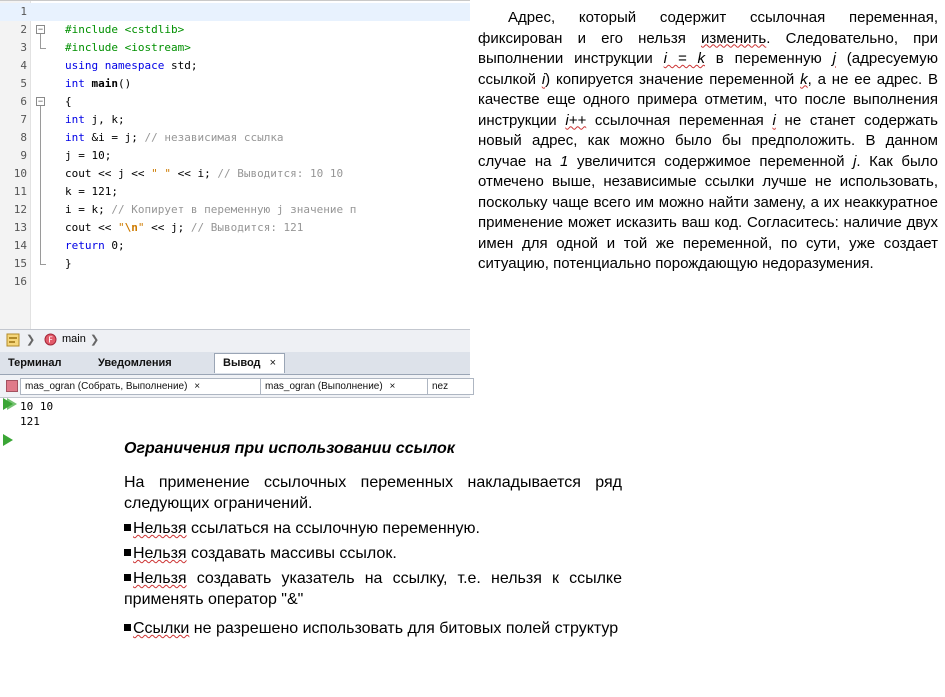 The width and height of the screenshot is (945, 697). I want to click on code-line: 5 int main(), so click(235, 84).